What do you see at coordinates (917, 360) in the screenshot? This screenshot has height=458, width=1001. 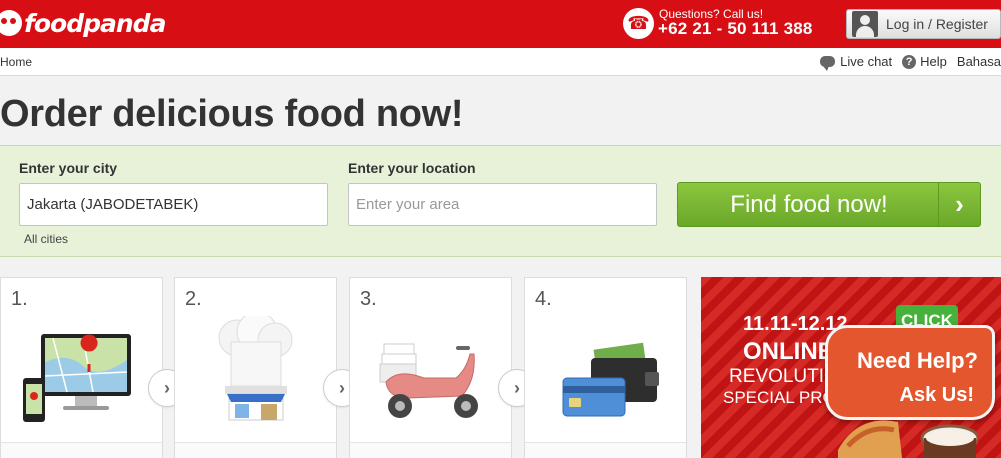 I see `need-help-label: Need Help?` at bounding box center [917, 360].